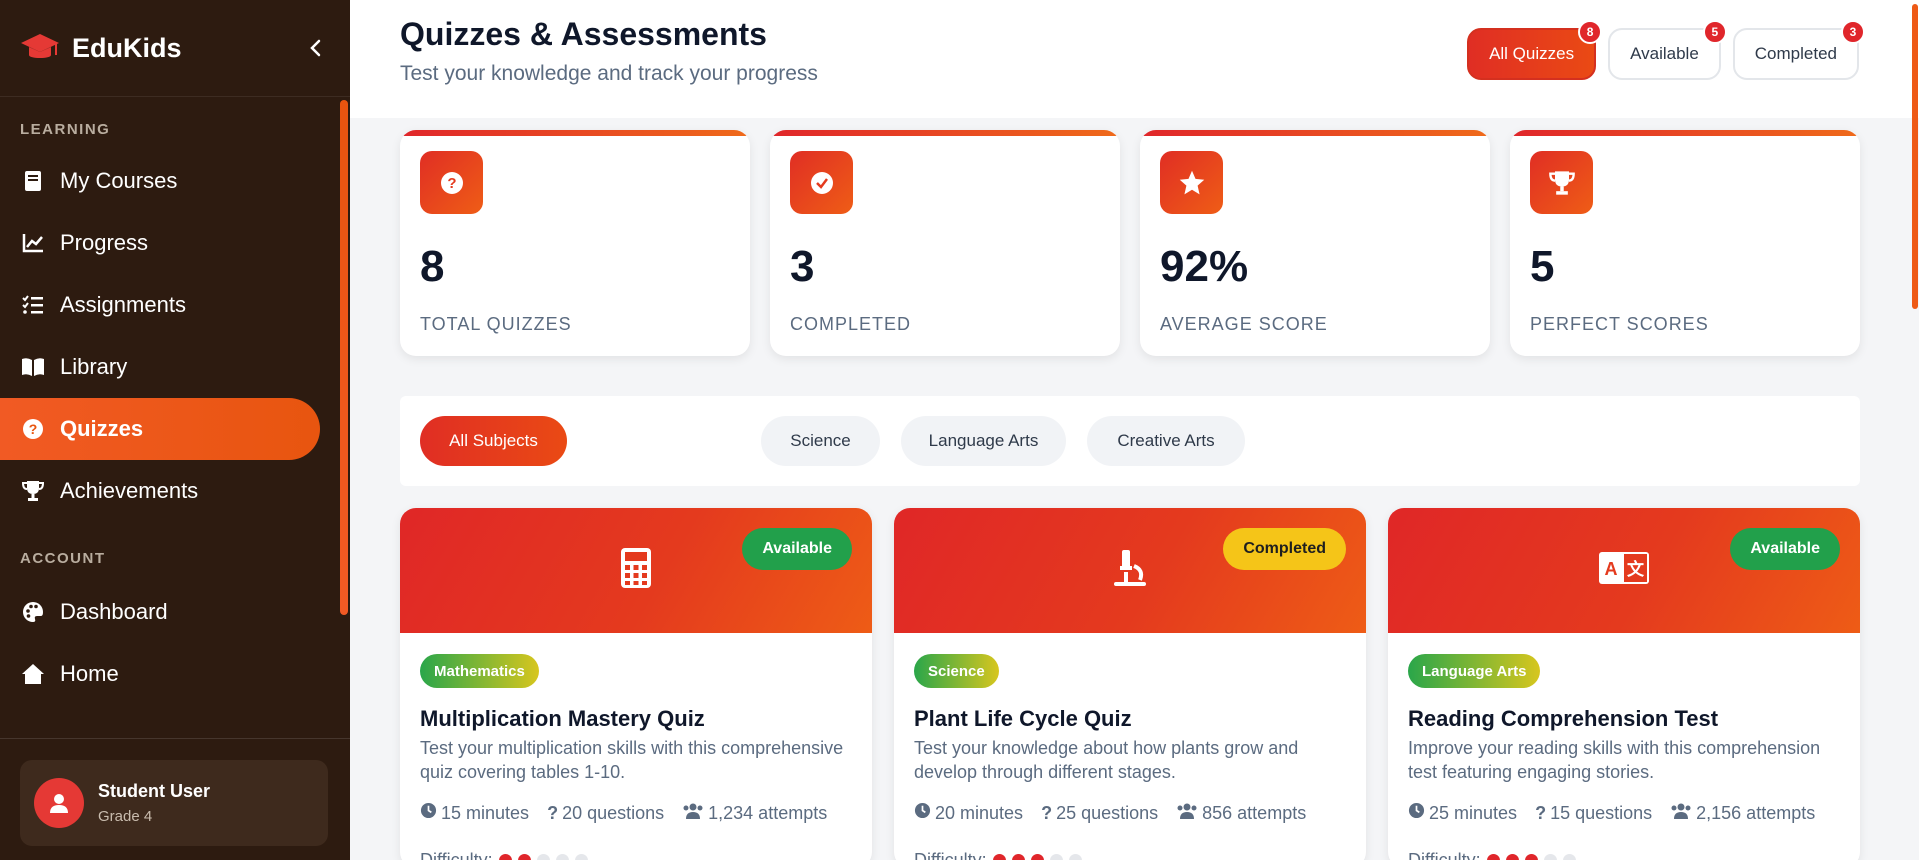 This screenshot has height=860, width=1919. I want to click on user-icon, so click(59, 803).